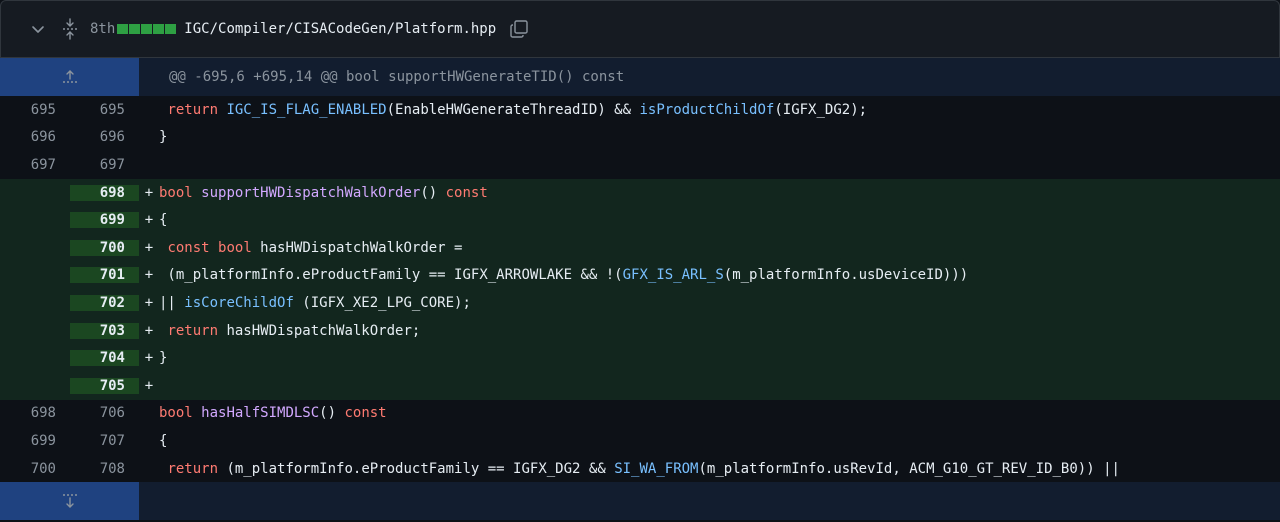 This screenshot has width=1280, height=522. What do you see at coordinates (193, 468) in the screenshot?
I see `code-token: return` at bounding box center [193, 468].